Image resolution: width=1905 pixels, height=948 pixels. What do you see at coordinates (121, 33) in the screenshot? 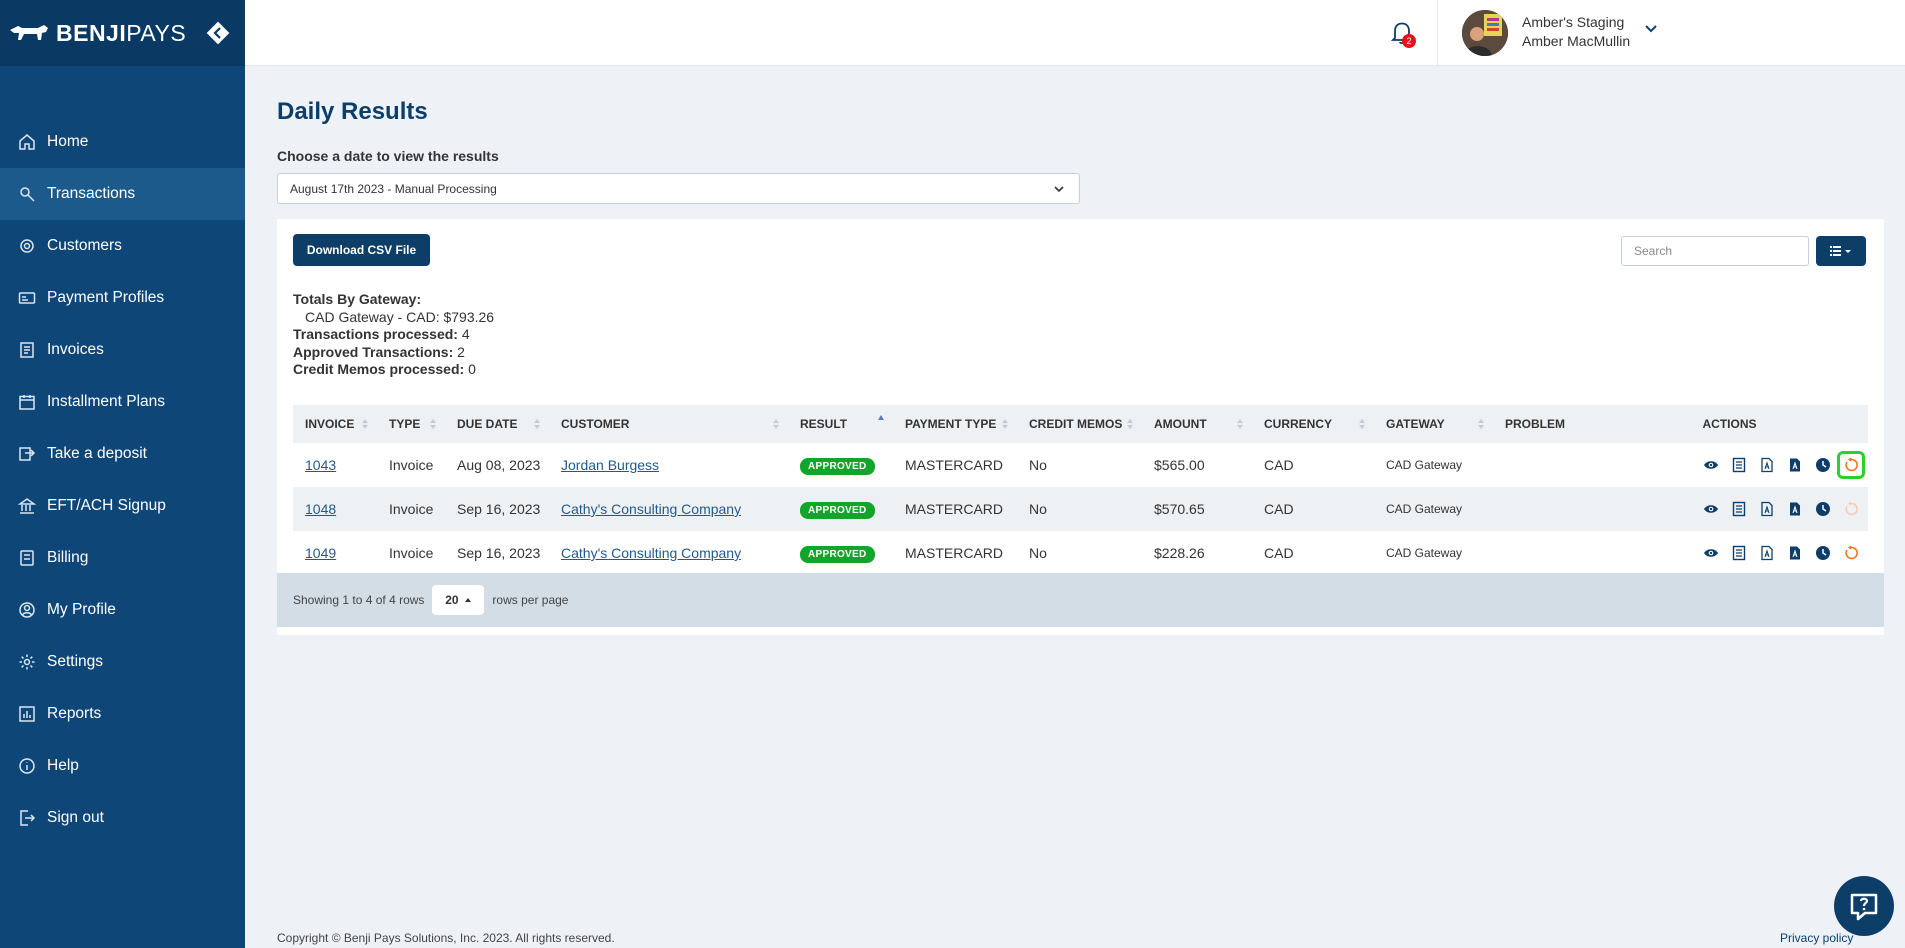
I see `brand-logo: BENJIPAYS` at bounding box center [121, 33].